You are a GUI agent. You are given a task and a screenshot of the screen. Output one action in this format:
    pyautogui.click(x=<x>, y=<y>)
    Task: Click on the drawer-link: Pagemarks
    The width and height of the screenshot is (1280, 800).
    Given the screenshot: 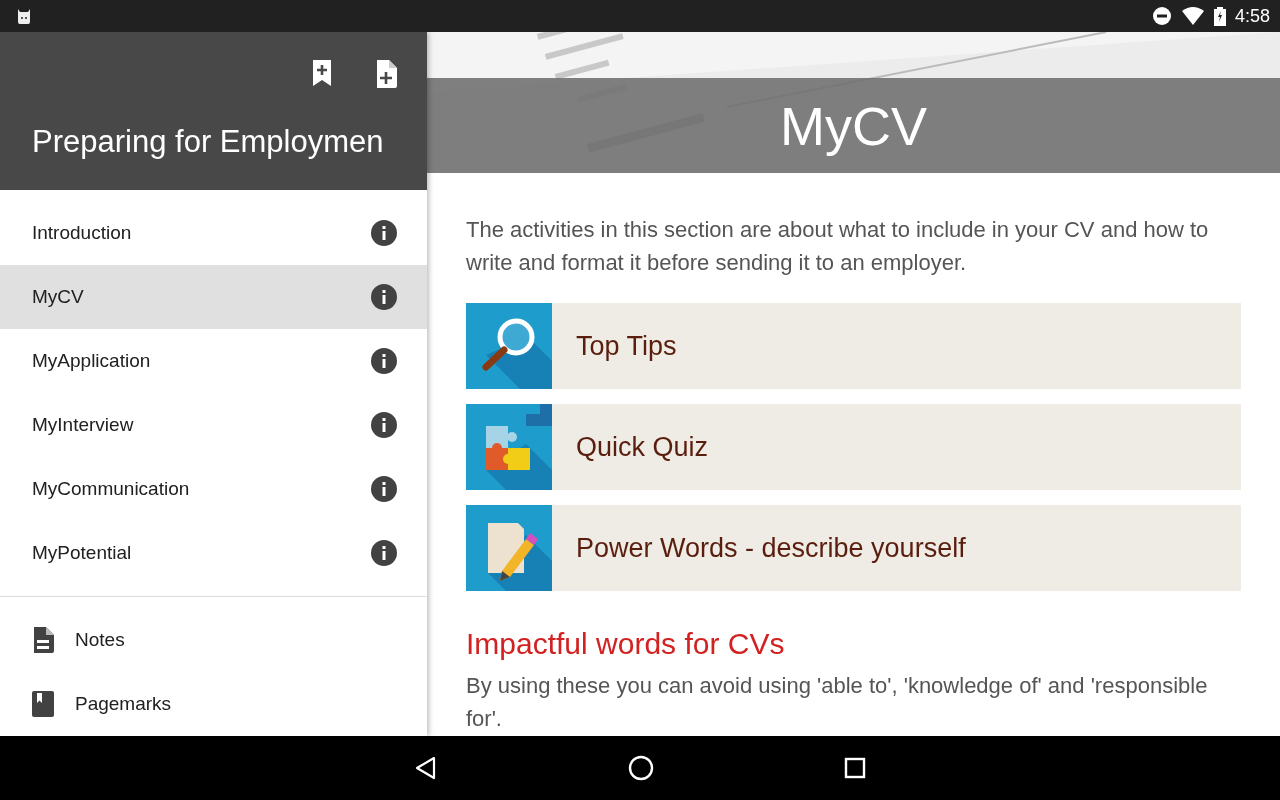 What is the action you would take?
    pyautogui.click(x=213, y=704)
    